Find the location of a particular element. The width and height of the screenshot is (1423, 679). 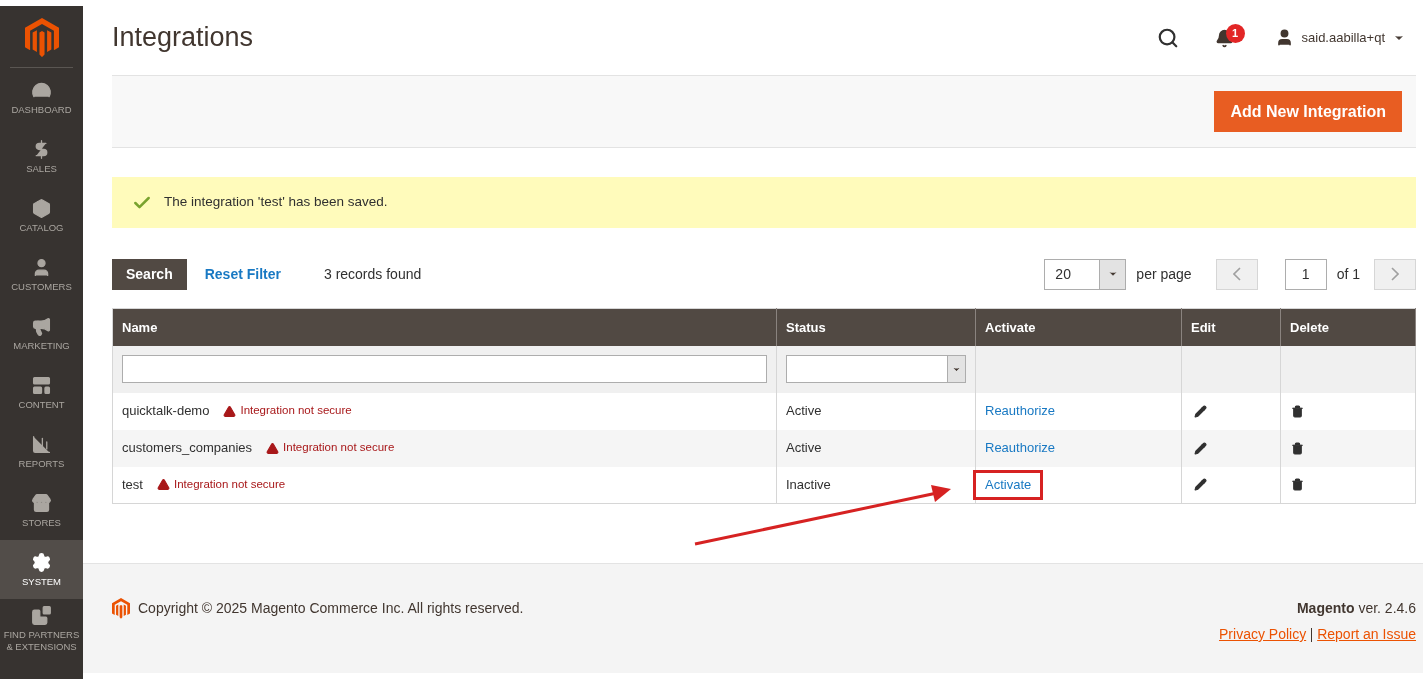

nav-item: SALES is located at coordinates (41, 157).